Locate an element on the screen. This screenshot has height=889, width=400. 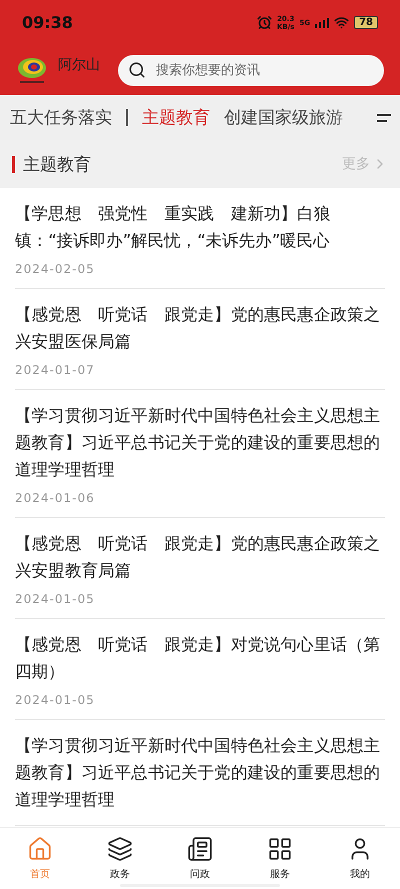
app-name: 阿尔山 is located at coordinates (79, 65).